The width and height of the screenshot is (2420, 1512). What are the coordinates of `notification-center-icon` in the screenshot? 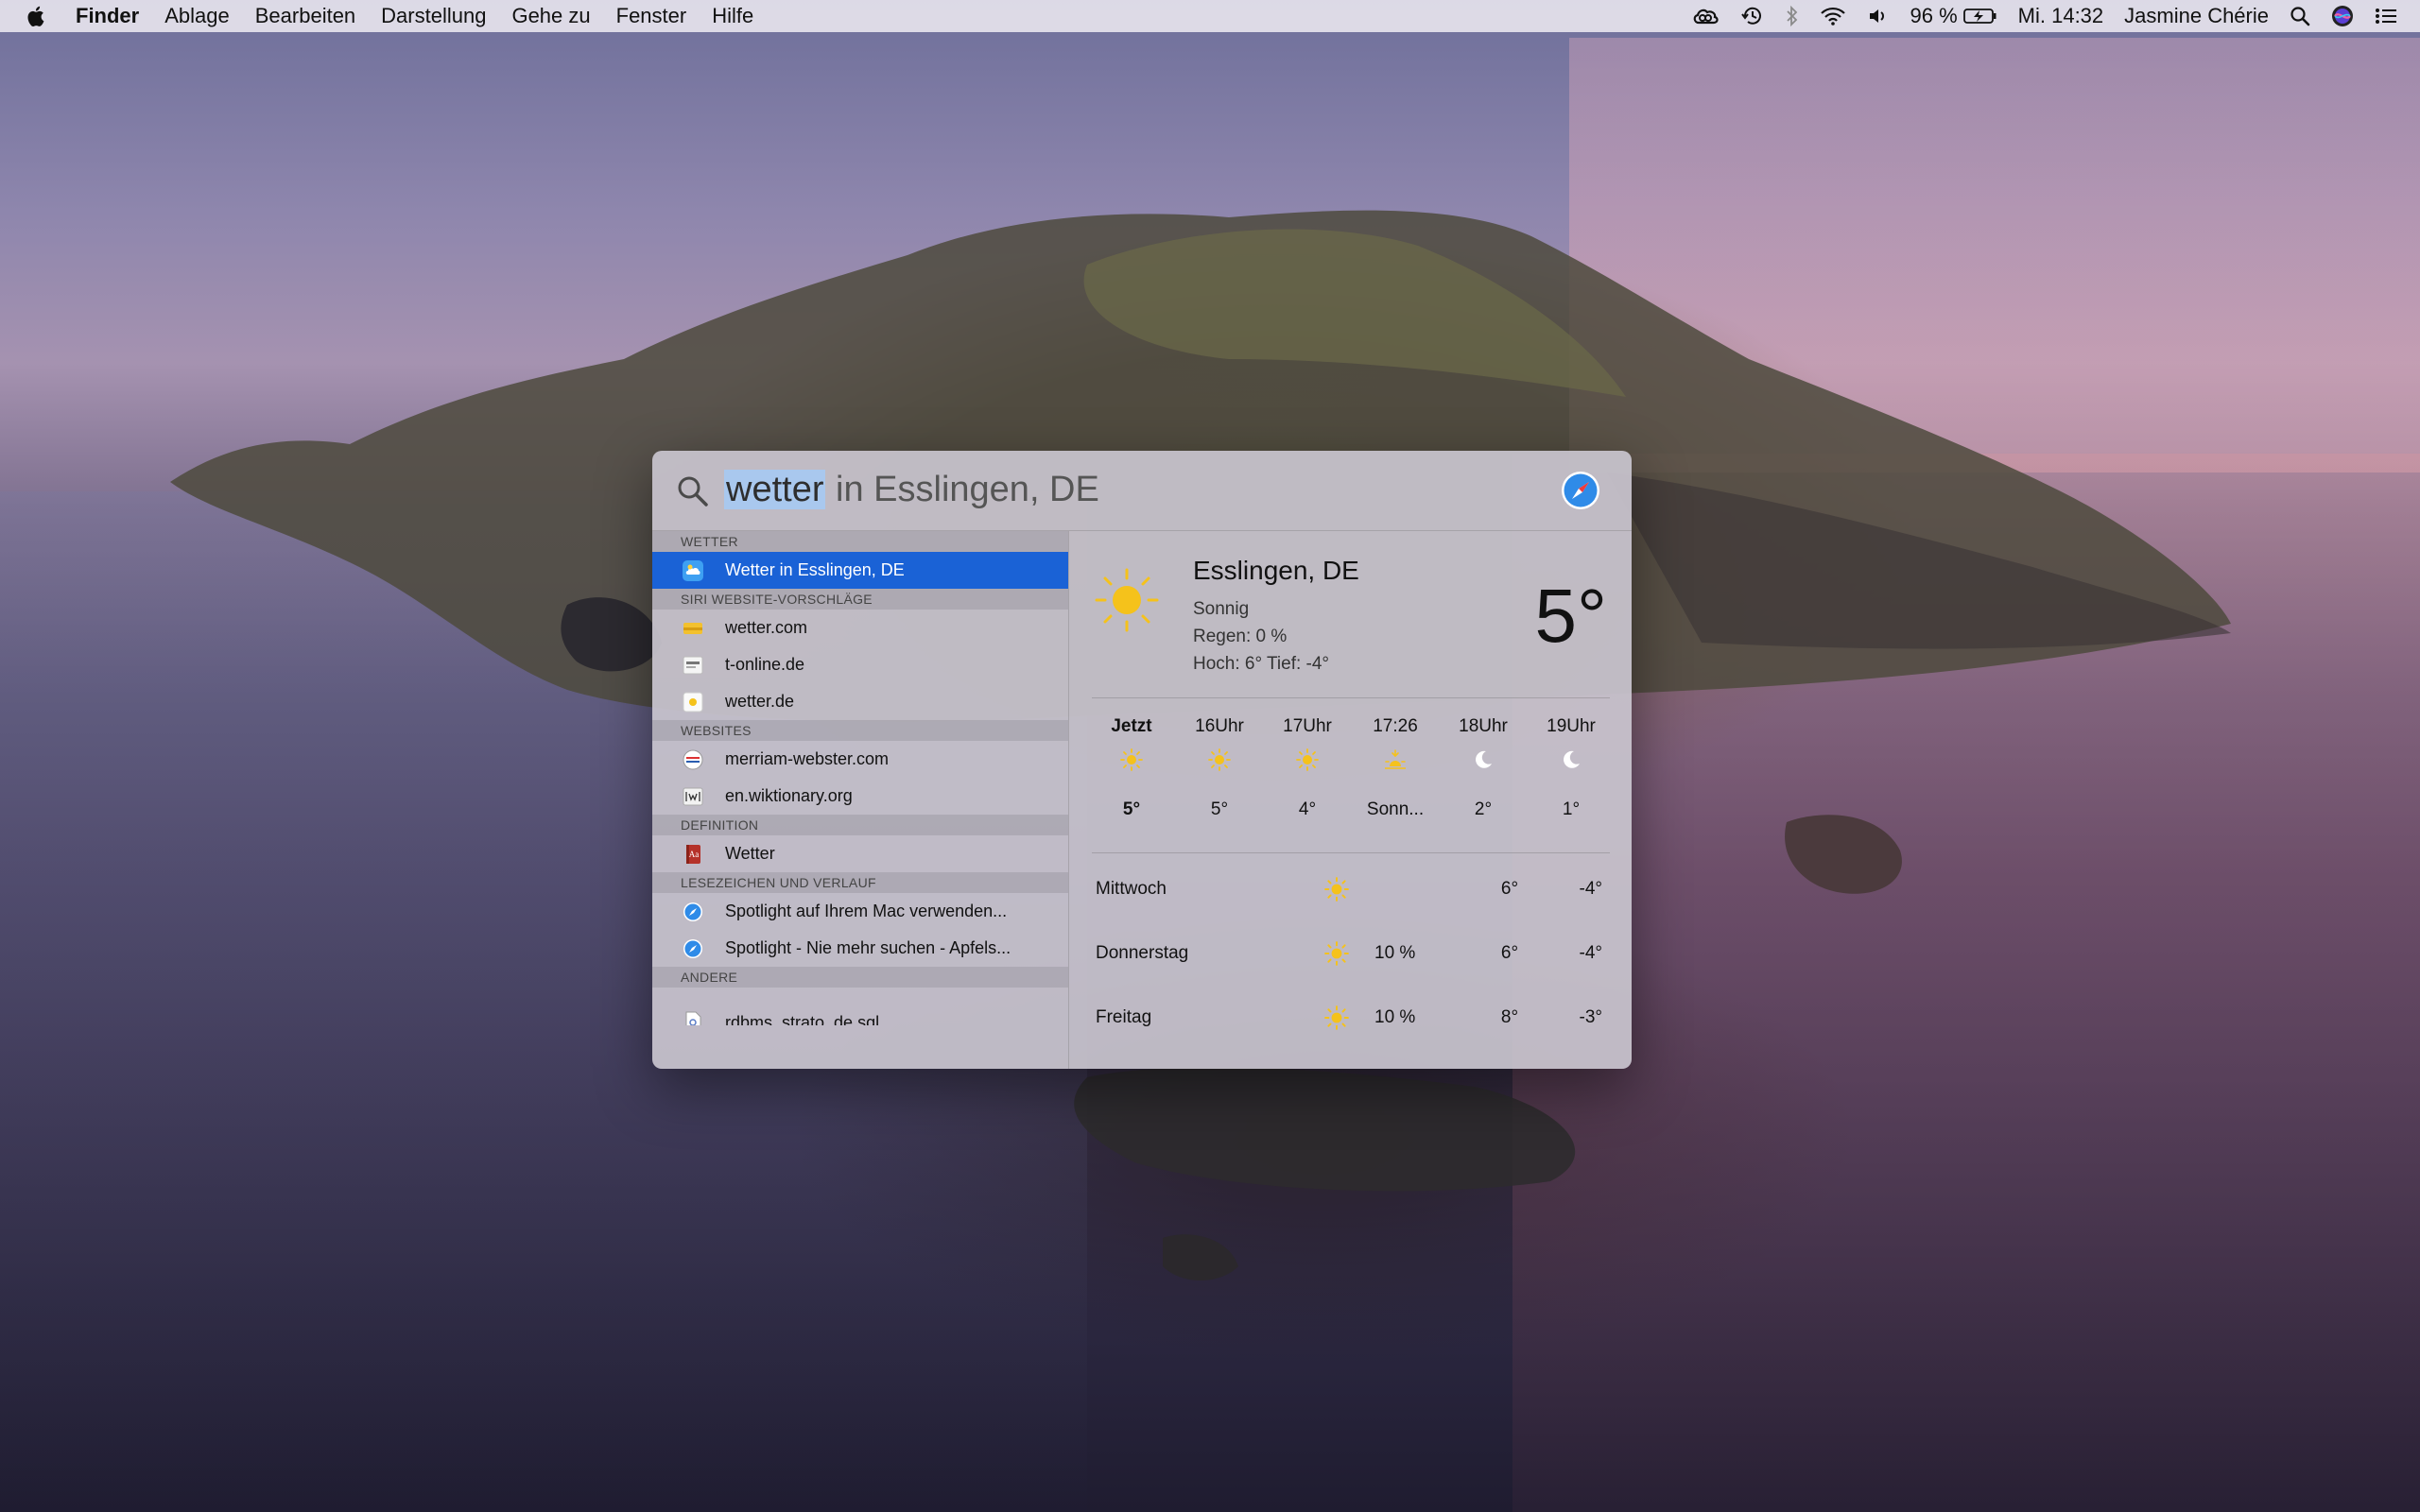 It's located at (2386, 16).